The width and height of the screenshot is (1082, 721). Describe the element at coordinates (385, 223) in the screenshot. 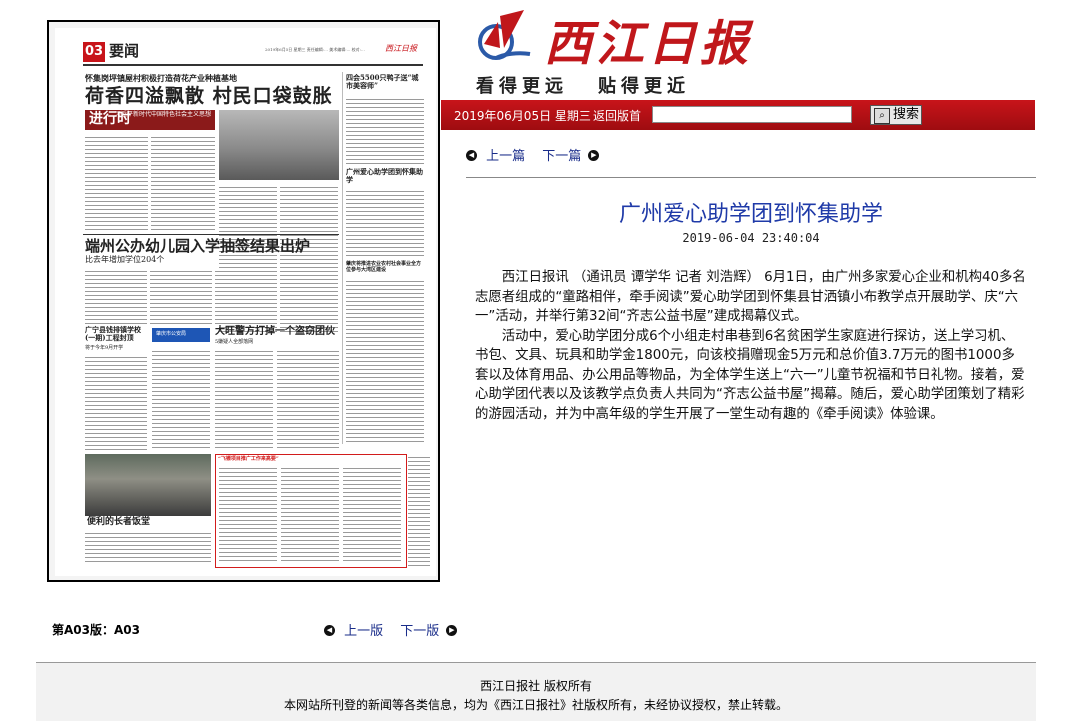

I see `brief2-text` at that location.